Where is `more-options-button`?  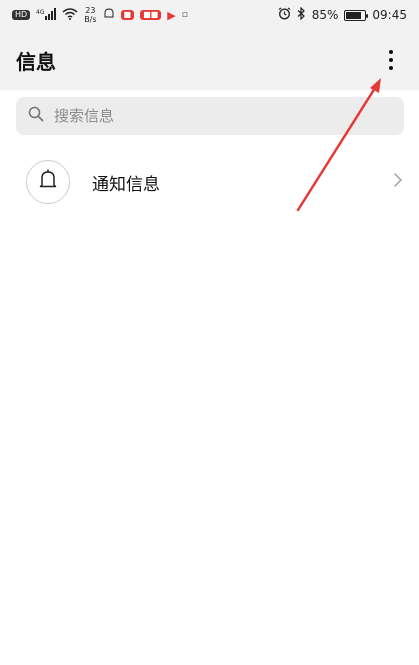 more-options-button is located at coordinates (391, 60).